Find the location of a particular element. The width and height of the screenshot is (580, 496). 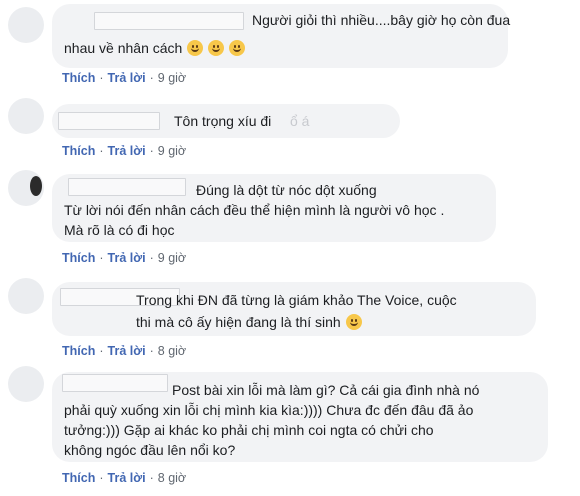

comment-bubble: Tôn trọng xíu đi ổ á is located at coordinates (226, 121).